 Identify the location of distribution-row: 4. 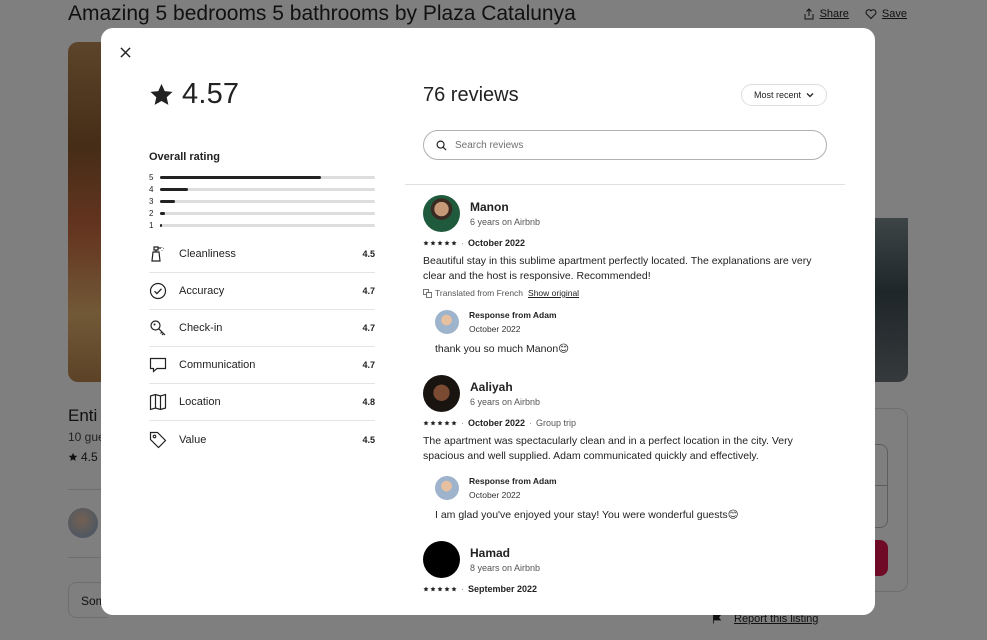
(262, 189).